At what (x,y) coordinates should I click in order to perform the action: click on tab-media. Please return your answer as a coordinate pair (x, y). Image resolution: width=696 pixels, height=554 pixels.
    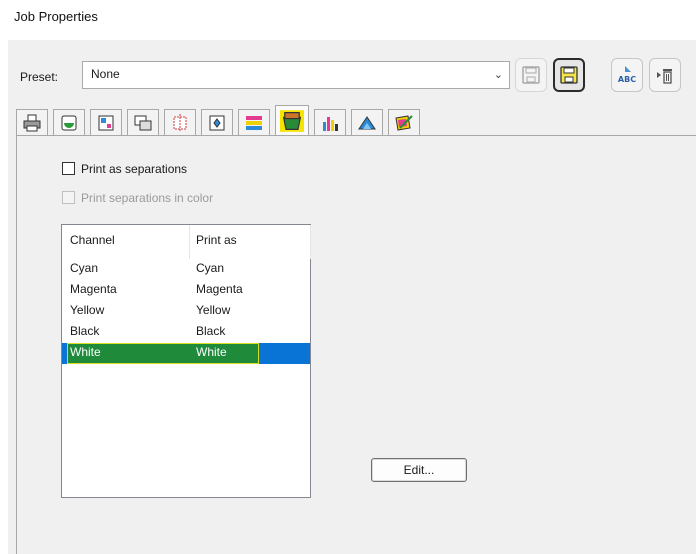
    Looking at the image, I should click on (69, 122).